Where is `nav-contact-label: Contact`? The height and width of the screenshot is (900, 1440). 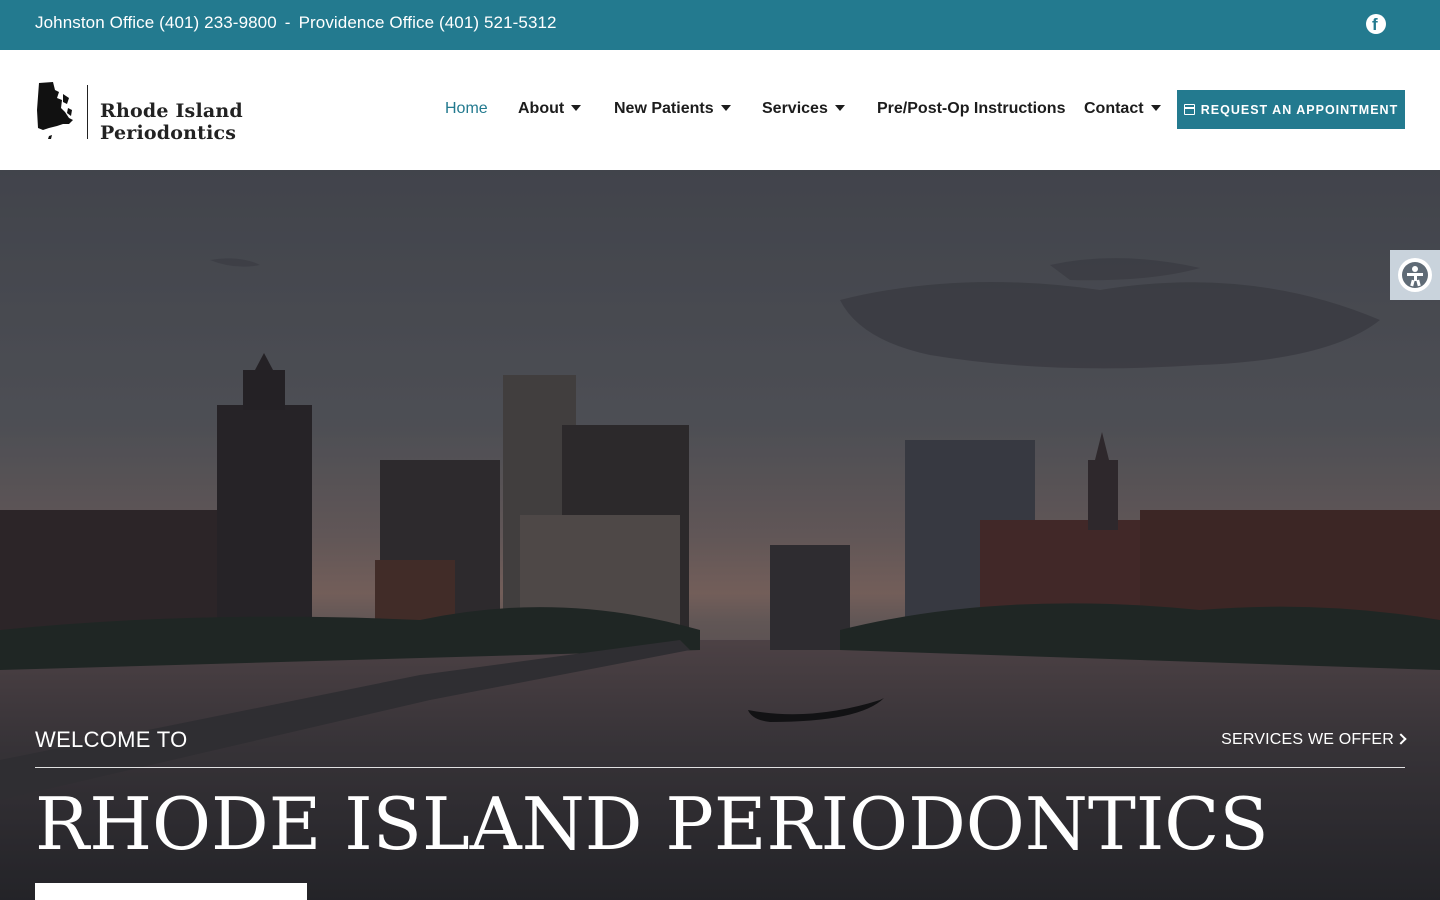 nav-contact-label: Contact is located at coordinates (1114, 108).